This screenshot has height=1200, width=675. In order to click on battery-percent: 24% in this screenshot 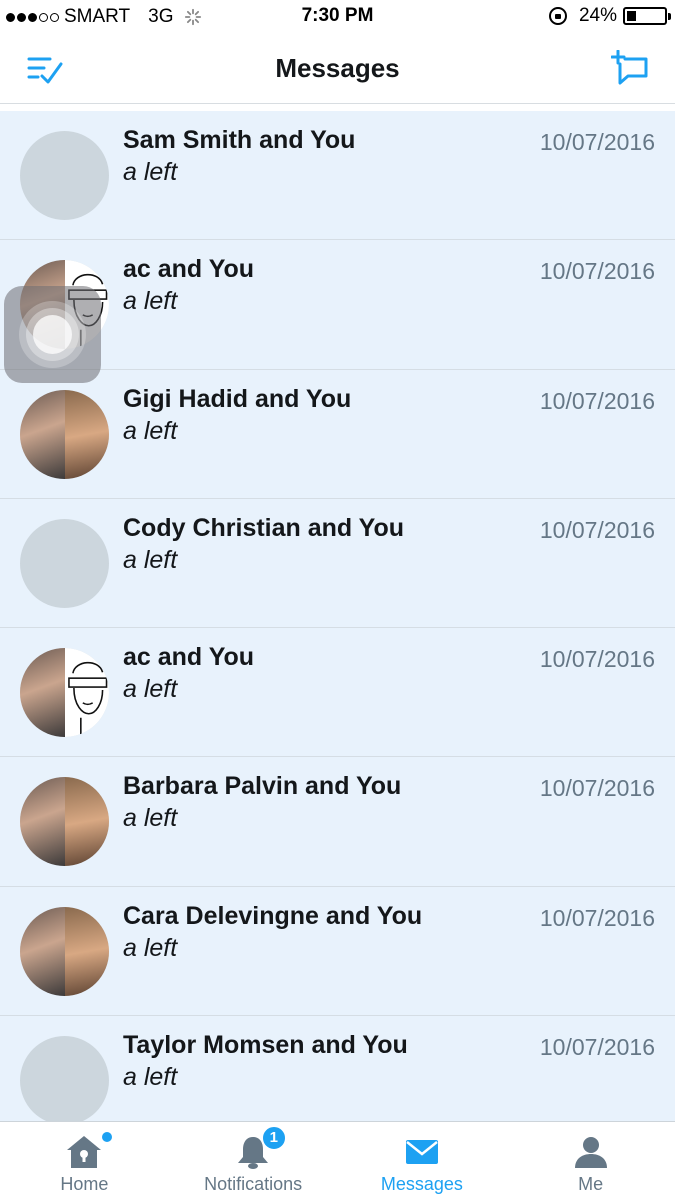, I will do `click(597, 15)`.